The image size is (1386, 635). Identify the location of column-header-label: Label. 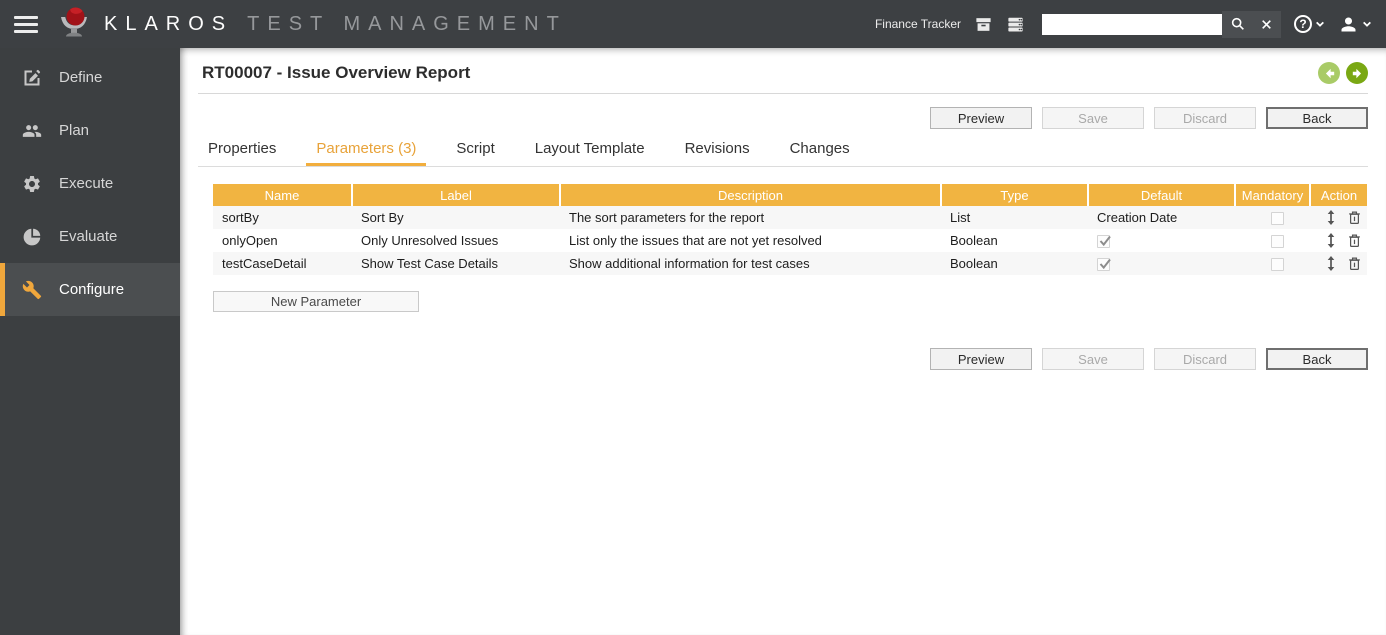
(455, 195).